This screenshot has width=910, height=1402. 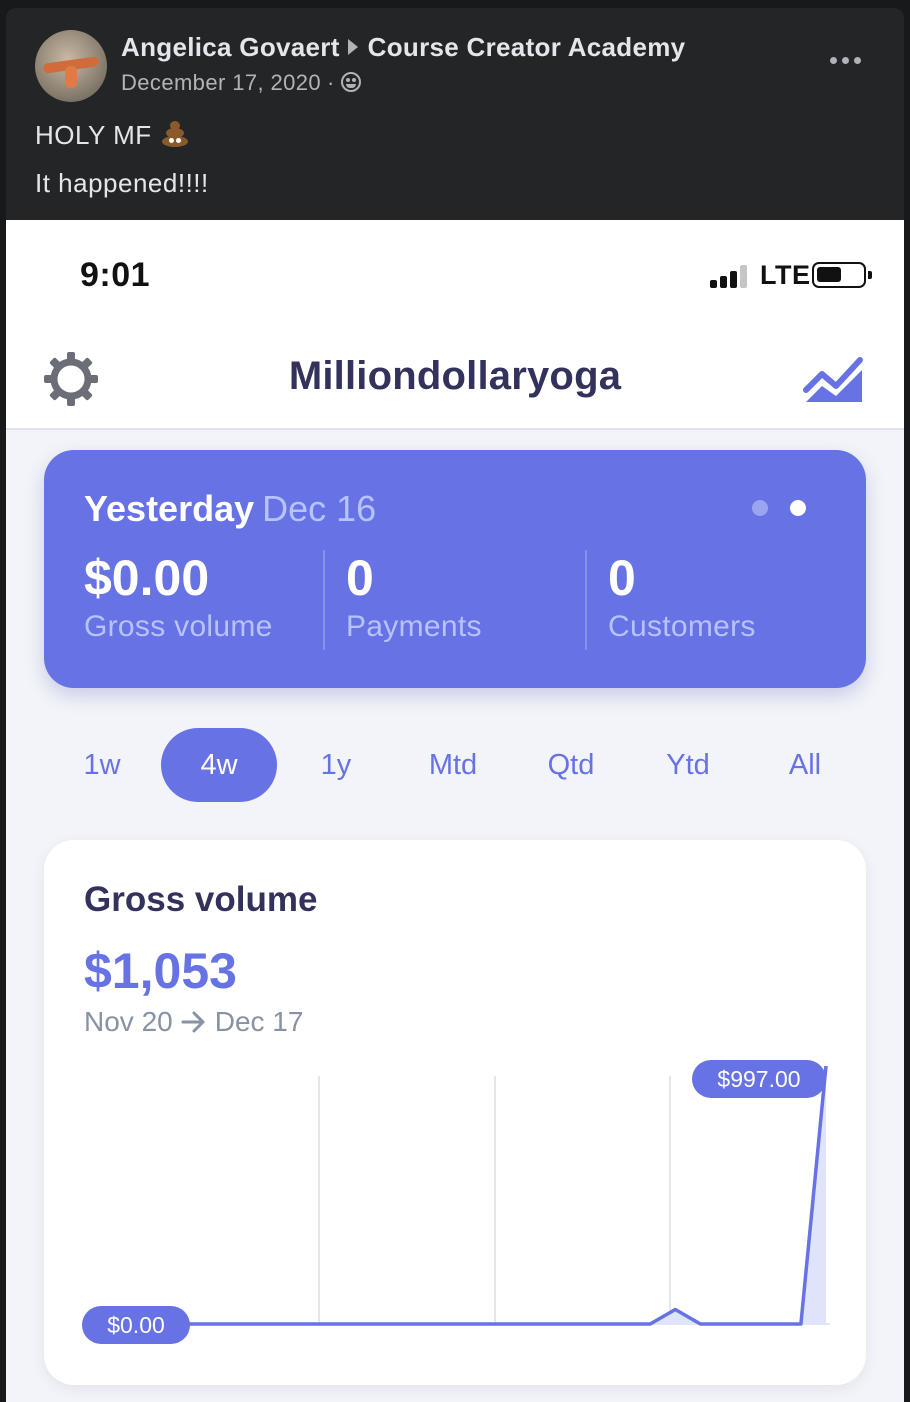 What do you see at coordinates (178, 626) in the screenshot?
I see `gross-volume-label: Gross volume` at bounding box center [178, 626].